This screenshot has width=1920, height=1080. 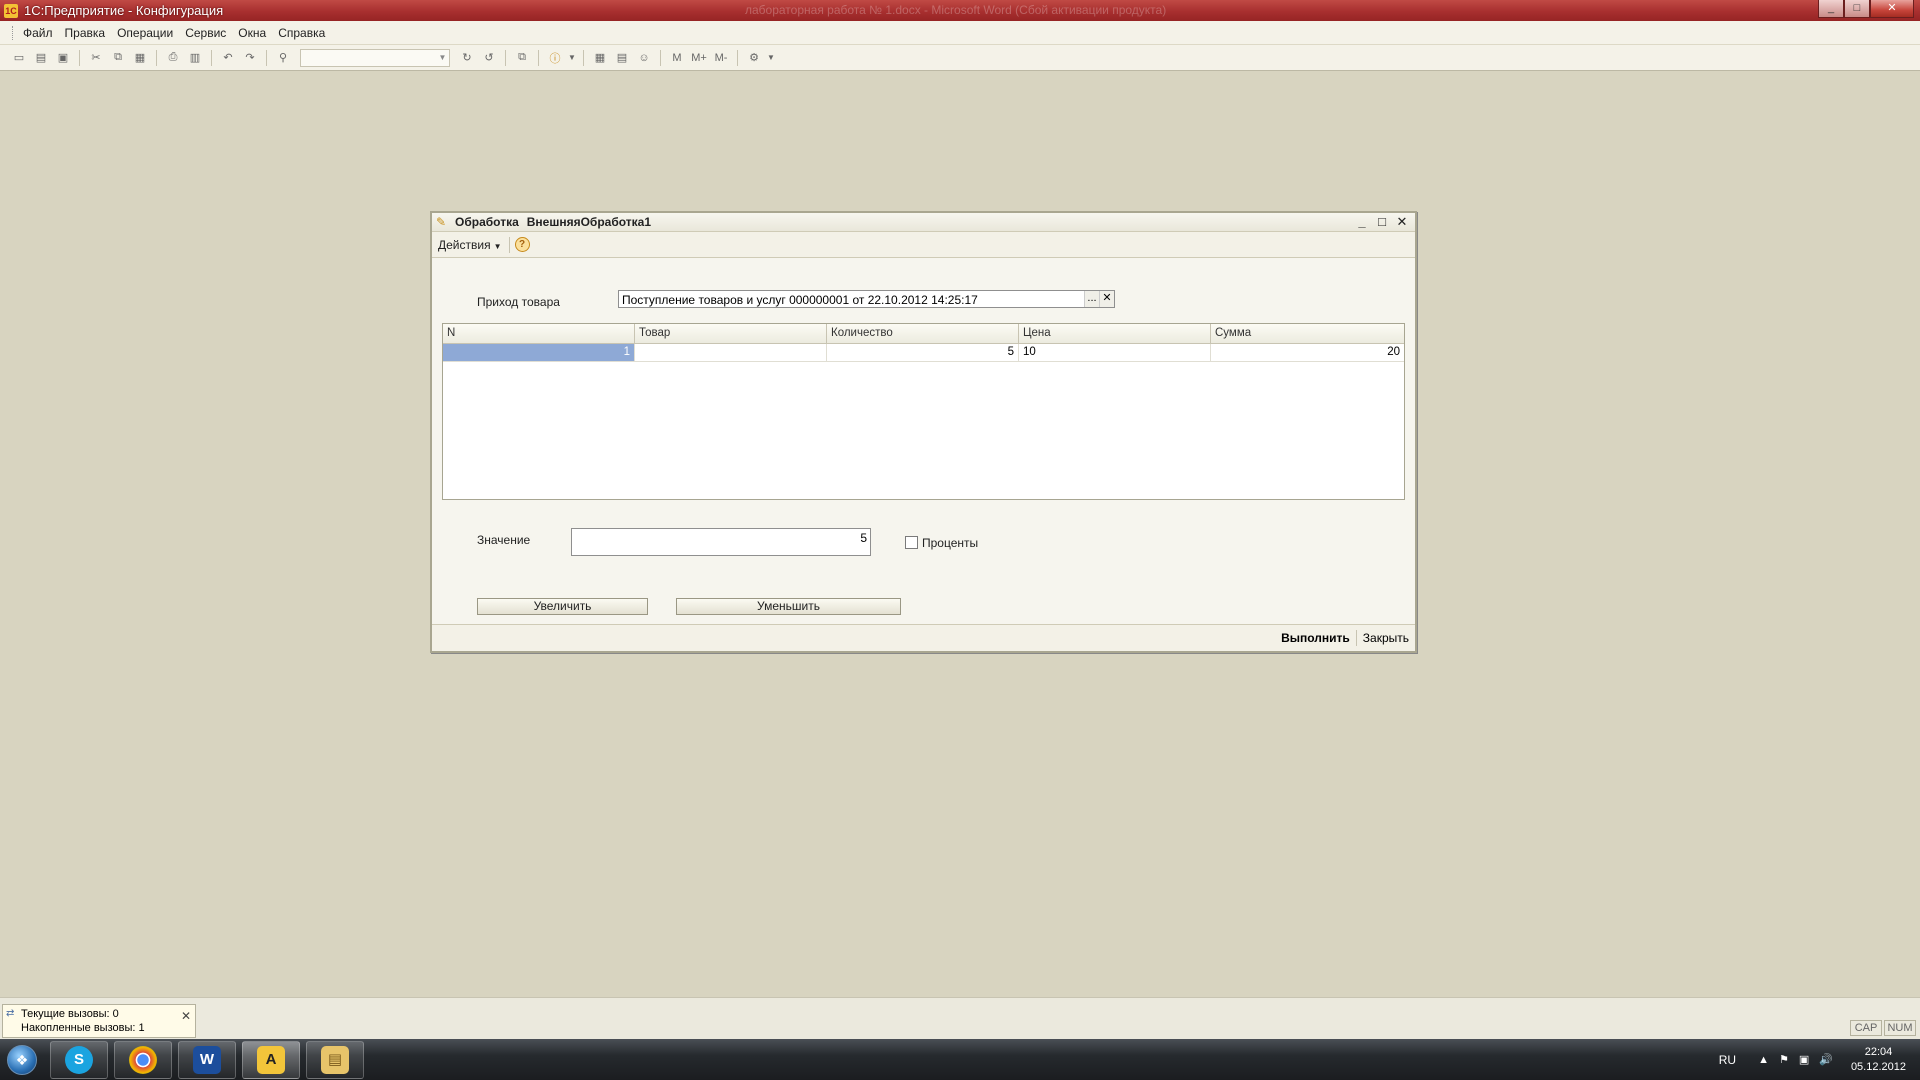 I want to click on windows-icon: ⧉, so click(x=522, y=58).